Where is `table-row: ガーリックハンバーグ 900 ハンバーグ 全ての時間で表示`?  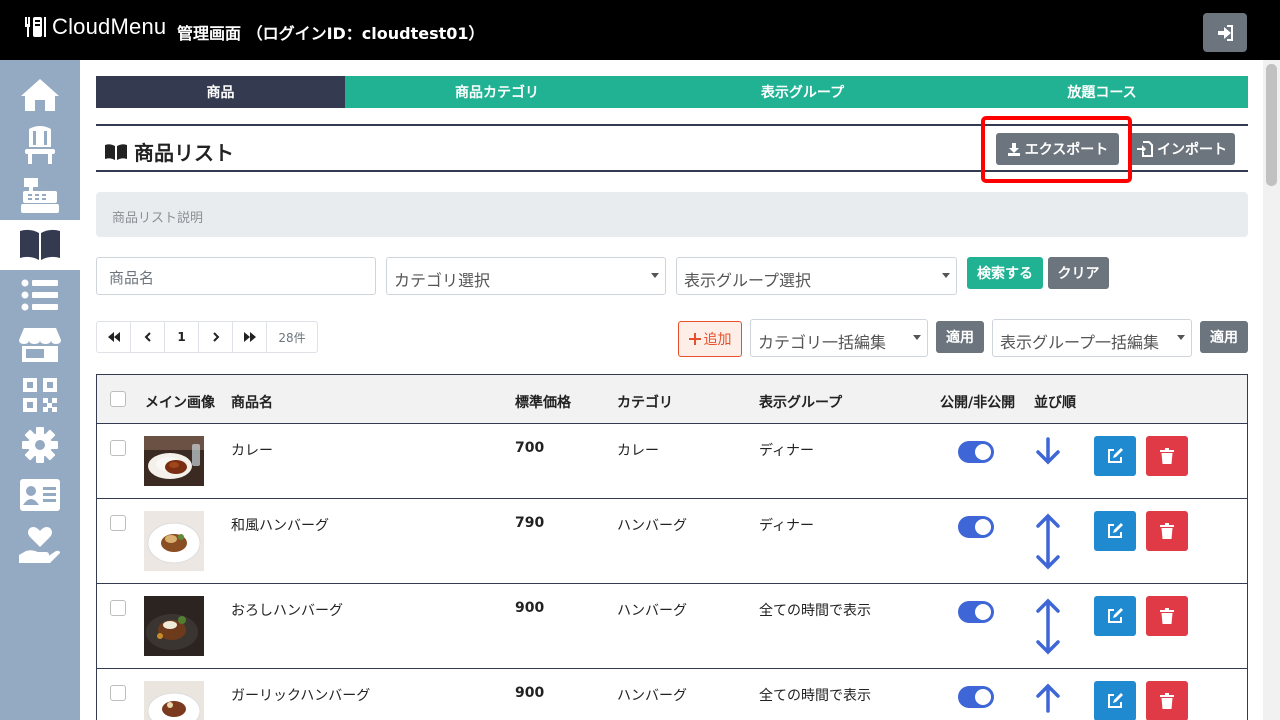 table-row: ガーリックハンバーグ 900 ハンバーグ 全ての時間で表示 is located at coordinates (672, 694).